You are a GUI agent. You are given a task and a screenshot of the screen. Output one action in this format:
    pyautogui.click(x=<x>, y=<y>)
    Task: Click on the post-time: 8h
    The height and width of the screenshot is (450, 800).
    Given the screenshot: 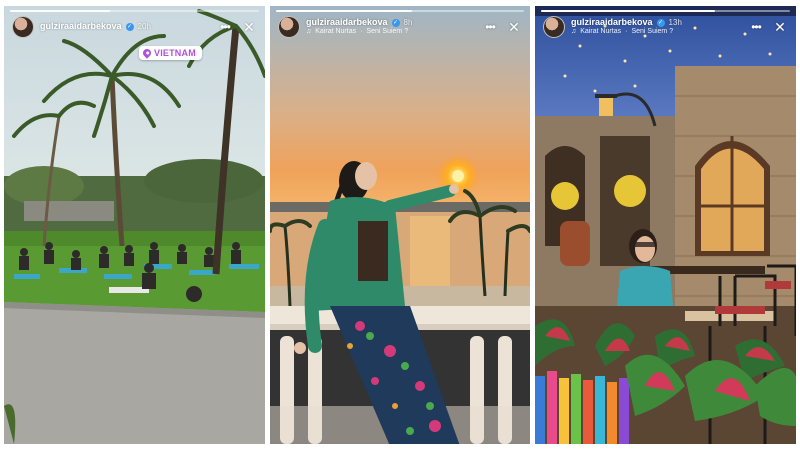 What is the action you would take?
    pyautogui.click(x=408, y=22)
    